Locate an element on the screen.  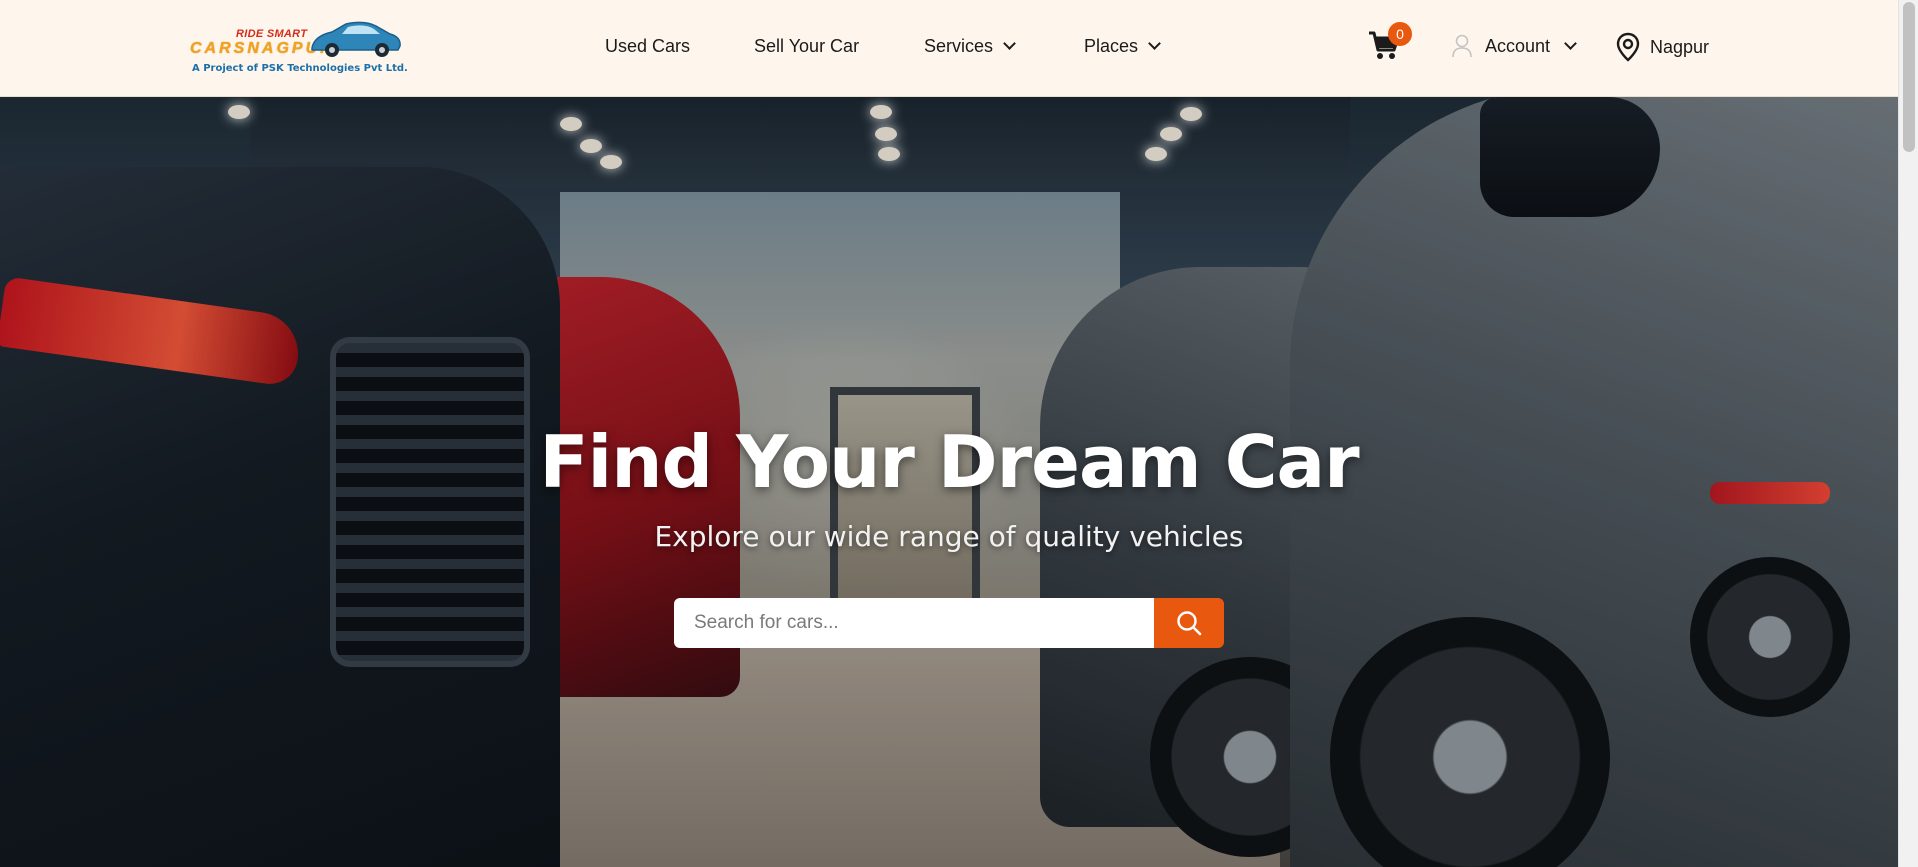
search-icon is located at coordinates (1189, 623).